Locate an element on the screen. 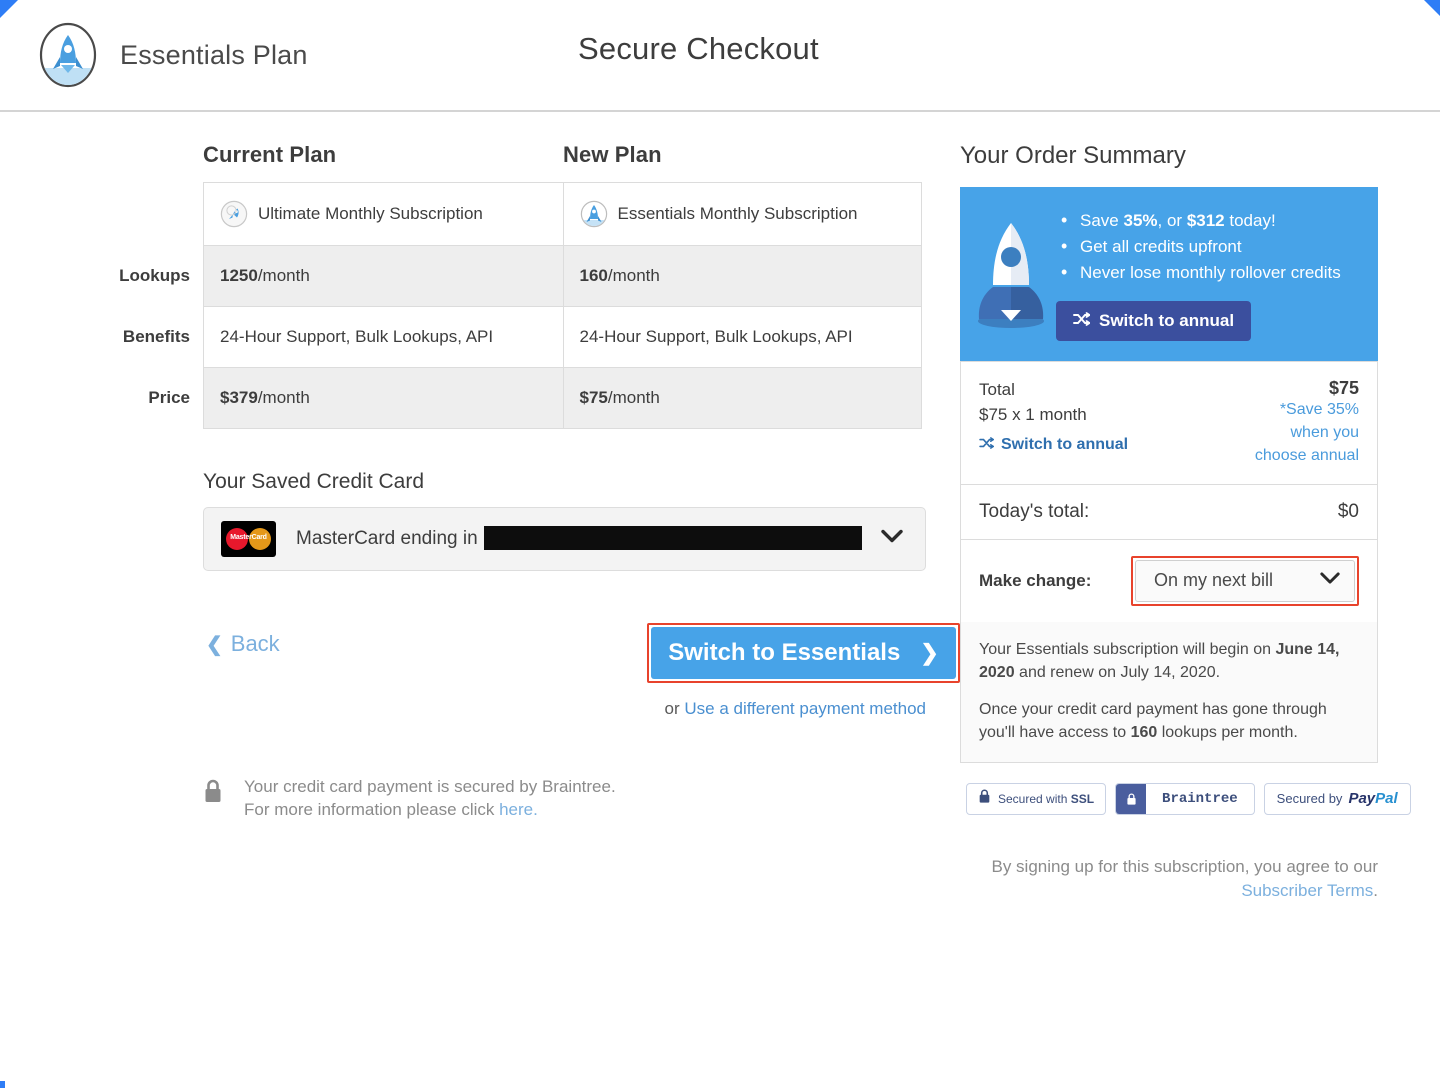 The height and width of the screenshot is (1088, 1440). total-switch-to-annual-link: Switch to annual is located at coordinates (1053, 445).